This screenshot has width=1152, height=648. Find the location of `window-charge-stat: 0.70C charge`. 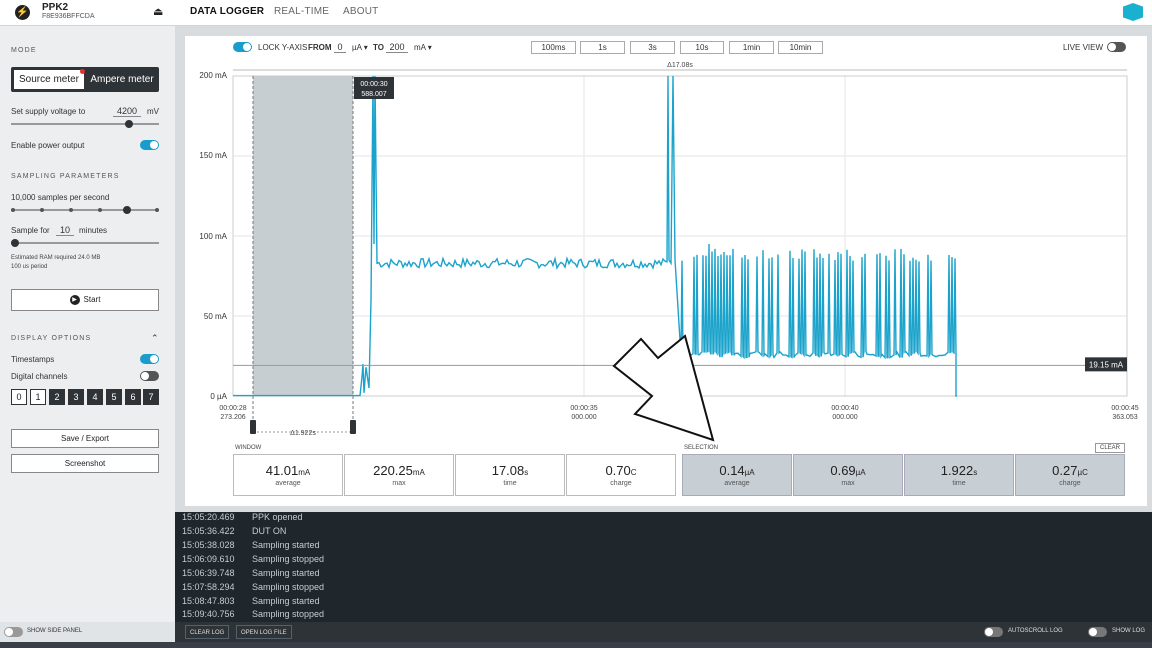

window-charge-stat: 0.70C charge is located at coordinates (621, 475).